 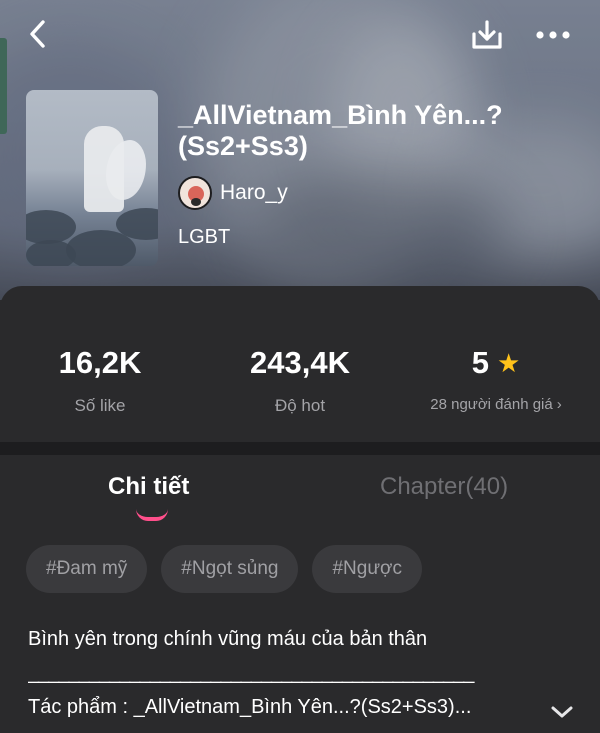 I want to click on star-icon: ★, so click(x=508, y=363).